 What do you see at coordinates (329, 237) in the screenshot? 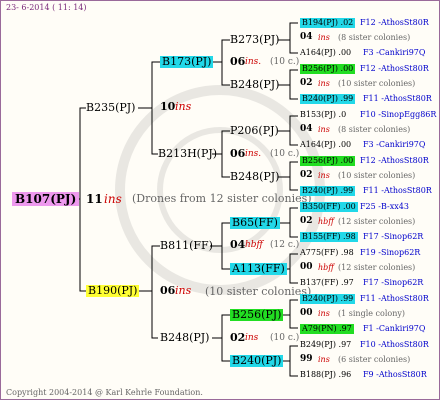
I see `g4-line2-bee: B155(FF) .98` at bounding box center [329, 237].